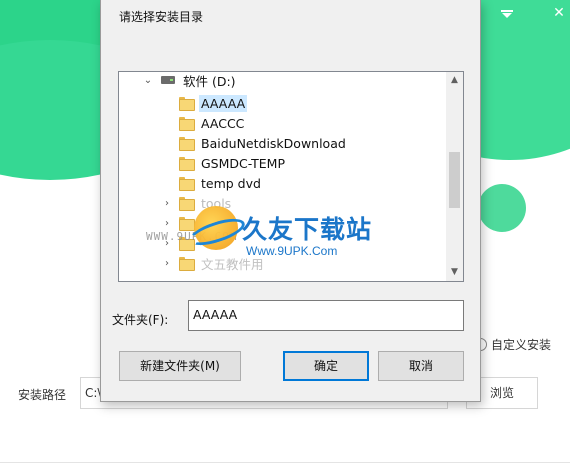  I want to click on custom-install-label: 自定义安装, so click(521, 344).